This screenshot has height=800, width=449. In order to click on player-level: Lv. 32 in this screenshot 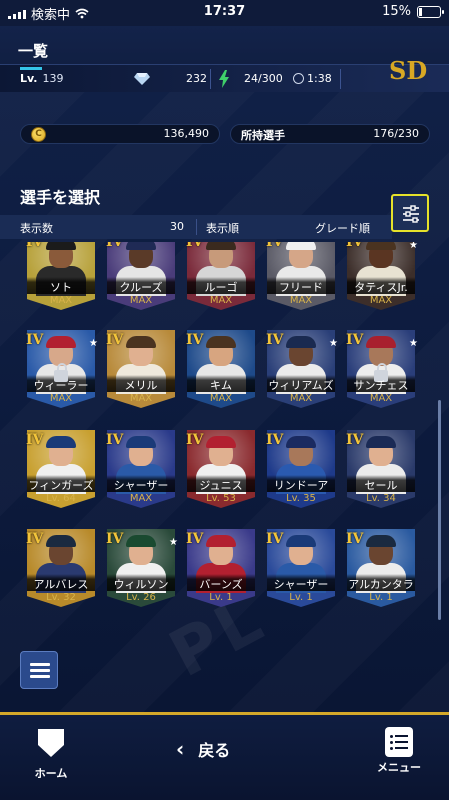, I will do `click(61, 597)`.